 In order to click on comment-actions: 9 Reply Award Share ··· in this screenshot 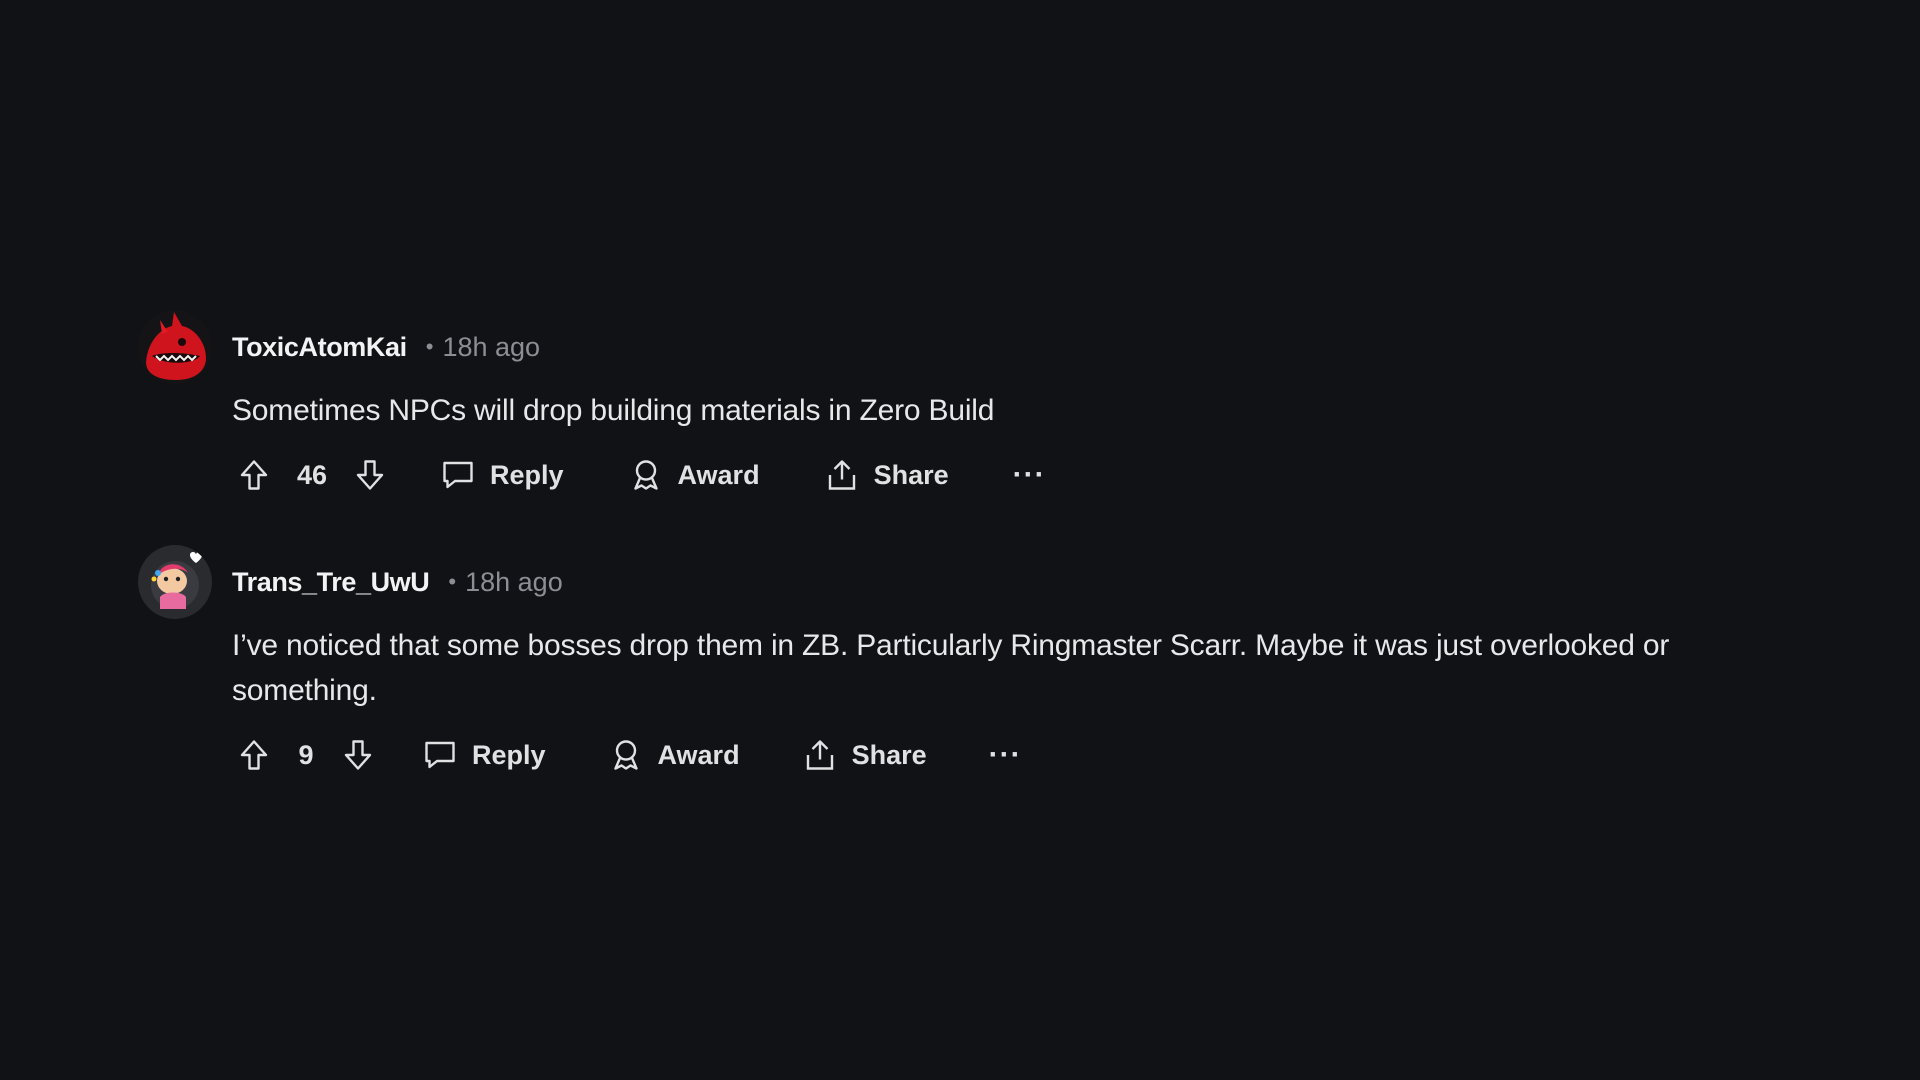, I will do `click(1022, 755)`.